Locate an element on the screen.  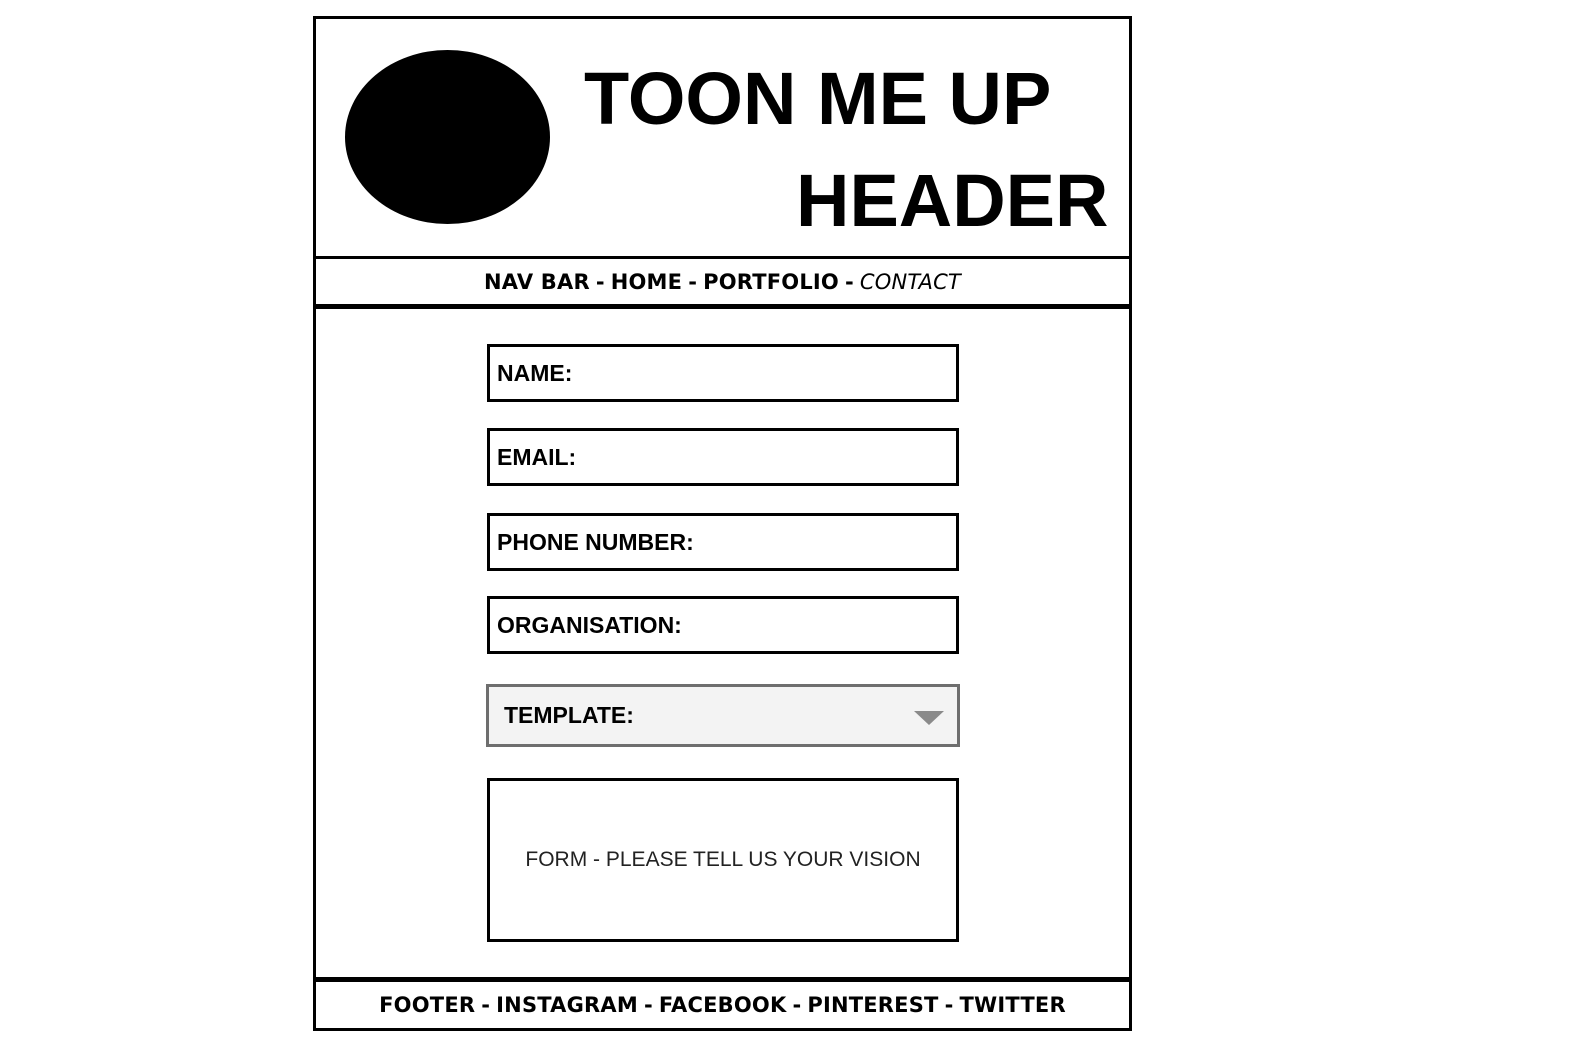
footer-link-pinterest: PINTEREST is located at coordinates (872, 1005).